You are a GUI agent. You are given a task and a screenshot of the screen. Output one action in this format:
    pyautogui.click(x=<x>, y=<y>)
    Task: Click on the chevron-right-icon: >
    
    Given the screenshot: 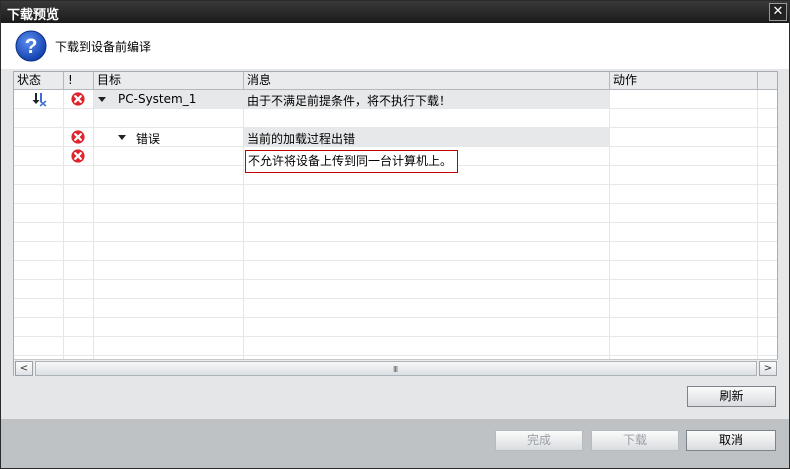 What is the action you would take?
    pyautogui.click(x=768, y=368)
    